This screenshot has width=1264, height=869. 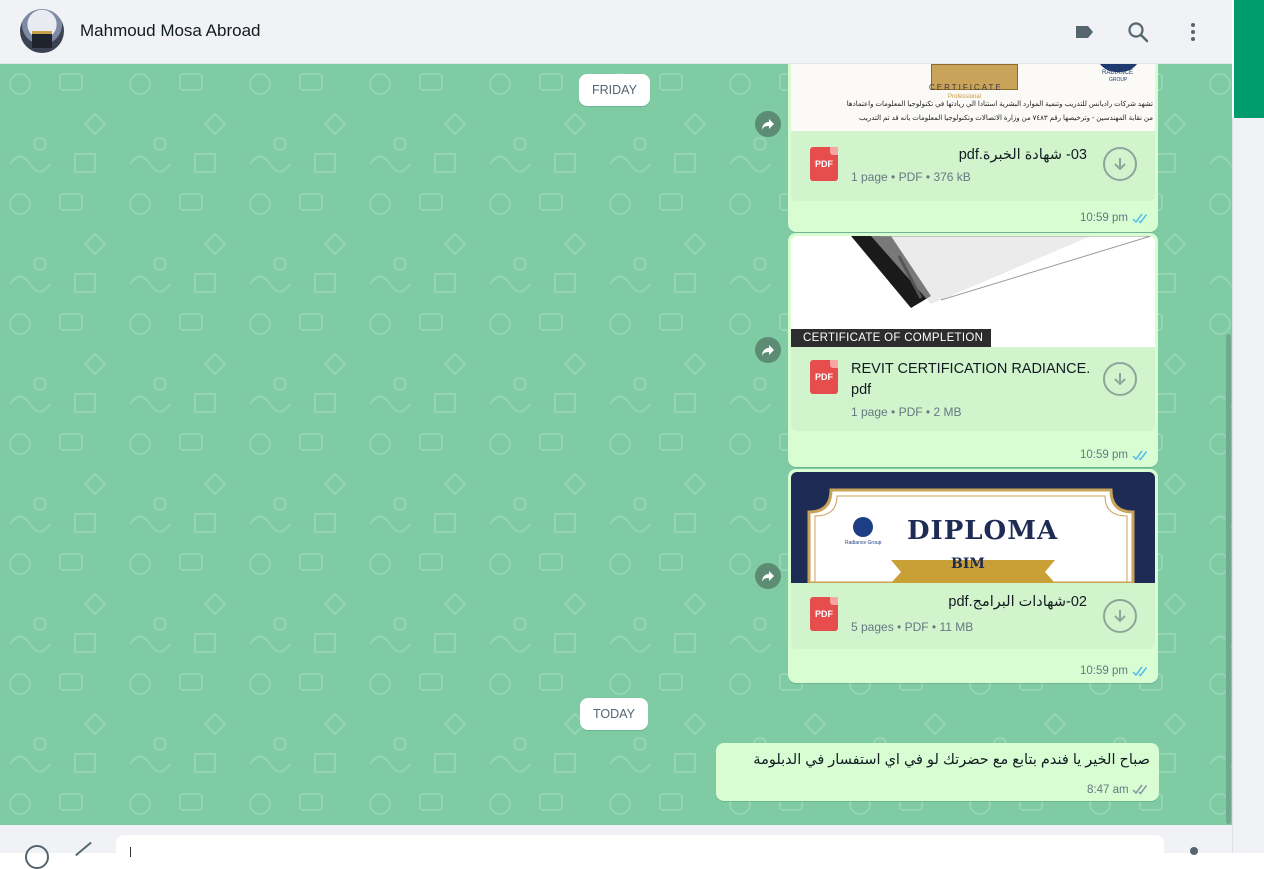 What do you see at coordinates (1140, 789) in the screenshot?
I see `delivered-ticks-icon` at bounding box center [1140, 789].